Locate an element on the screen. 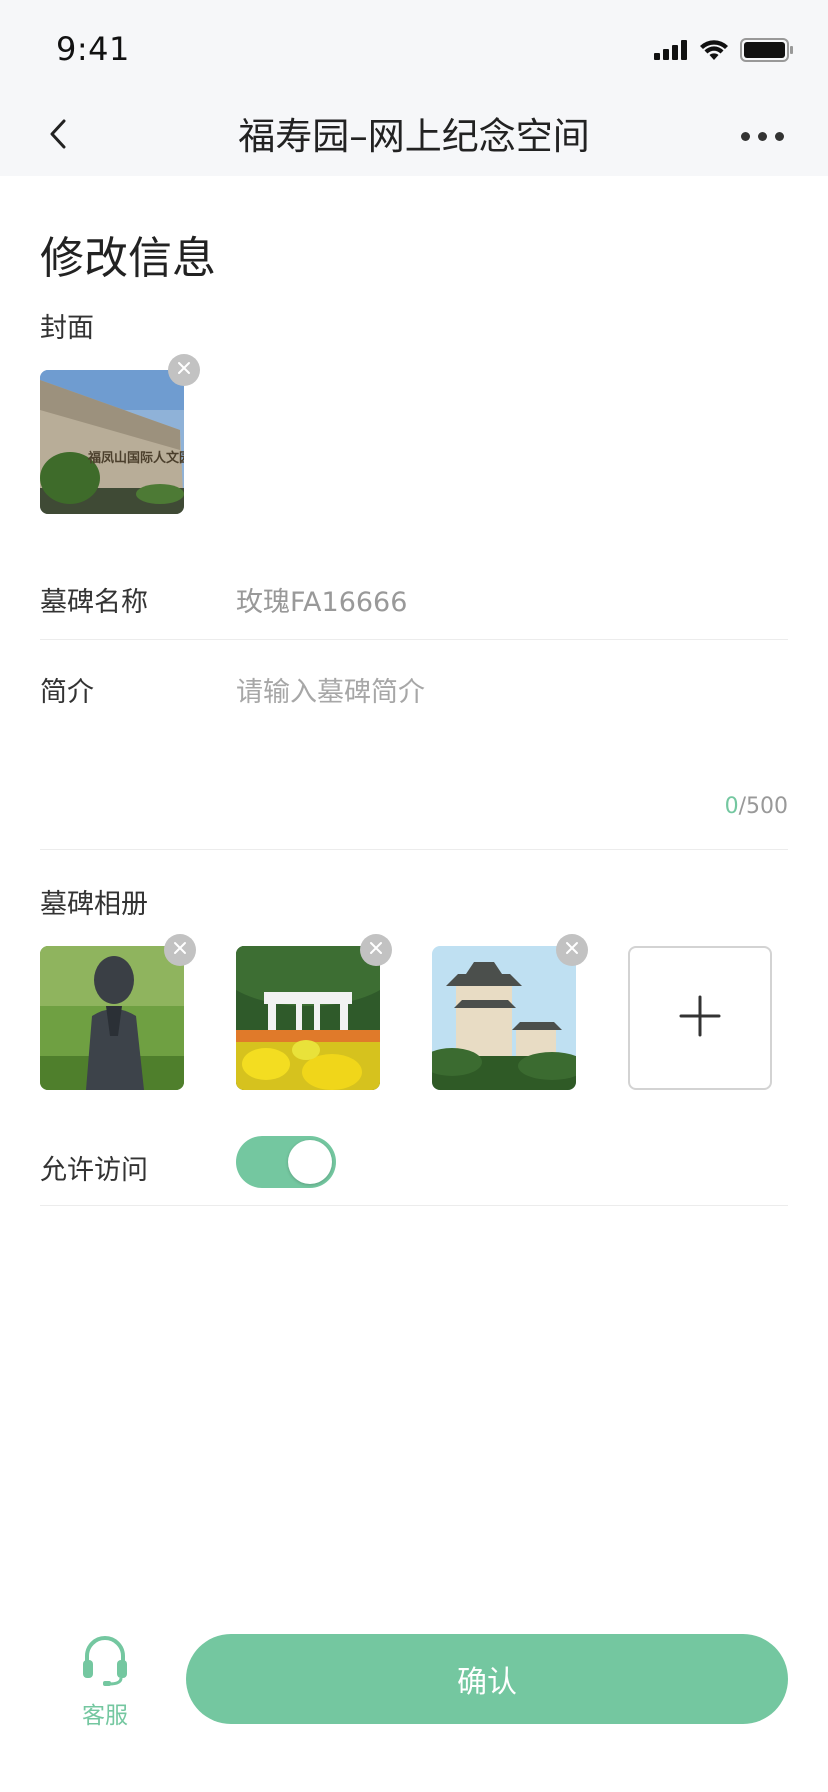 The image size is (828, 1792). name-input: 玫瑰FA16666 is located at coordinates (506, 599).